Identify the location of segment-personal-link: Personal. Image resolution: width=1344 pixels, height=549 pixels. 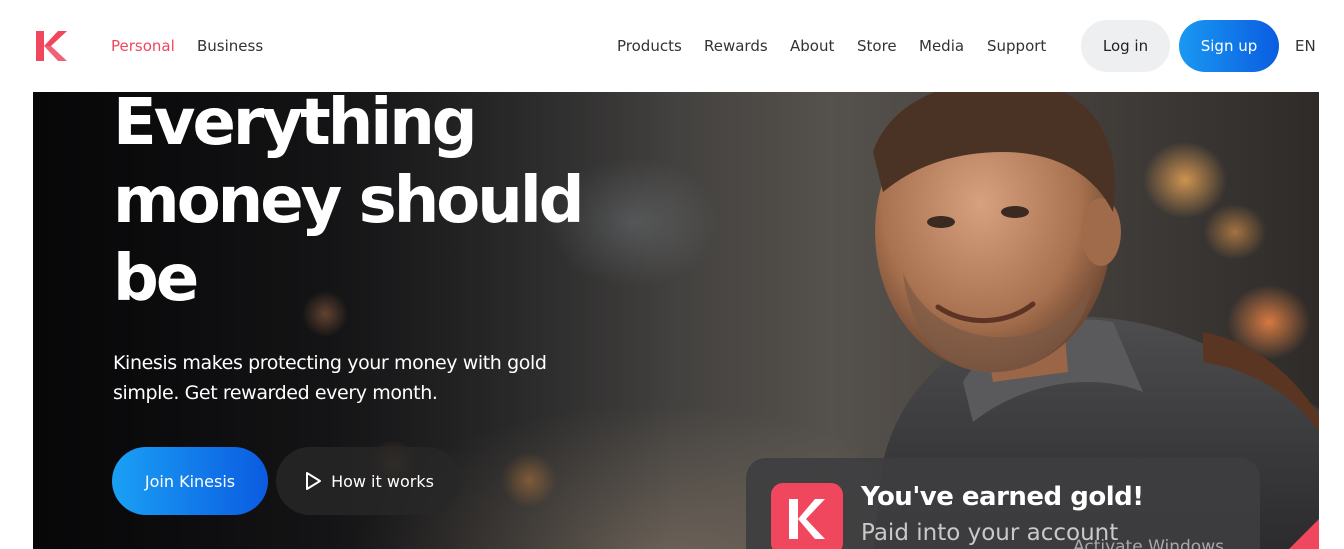
(143, 46).